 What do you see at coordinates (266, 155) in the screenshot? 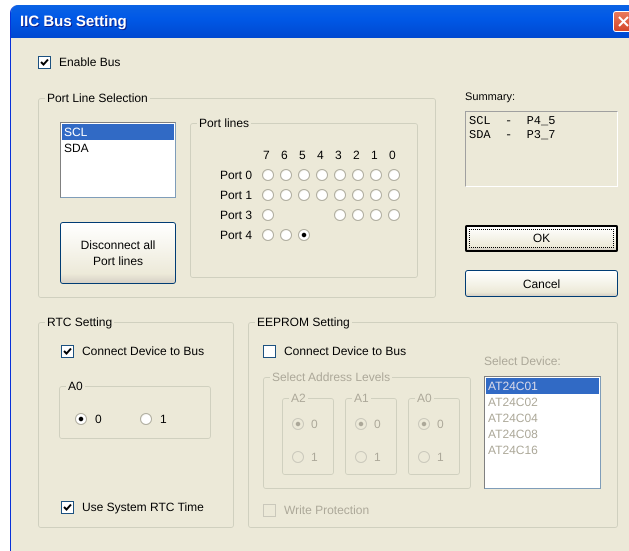
I see `bit-label: 7` at bounding box center [266, 155].